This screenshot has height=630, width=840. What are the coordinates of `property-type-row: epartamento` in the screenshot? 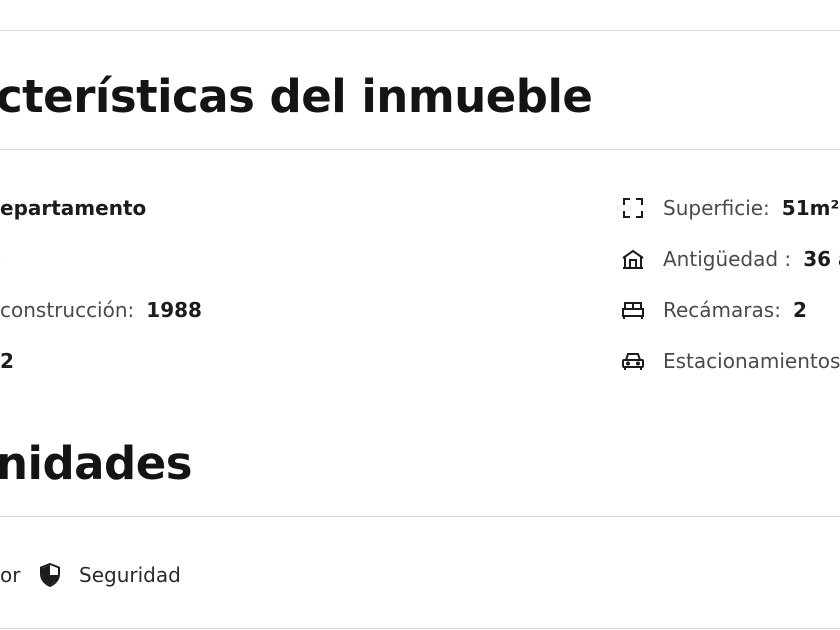 It's located at (73, 208).